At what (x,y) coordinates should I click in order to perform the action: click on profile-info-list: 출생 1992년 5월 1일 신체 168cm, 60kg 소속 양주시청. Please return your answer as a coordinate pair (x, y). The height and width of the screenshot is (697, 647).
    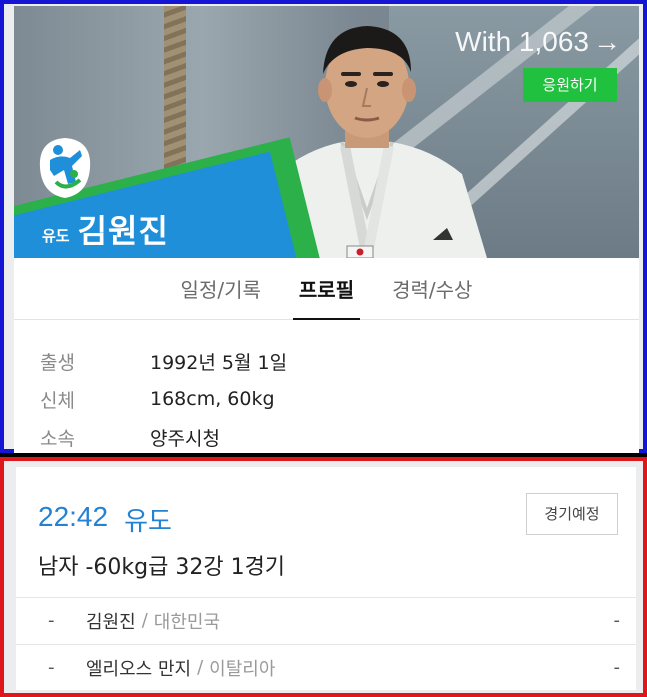
    Looking at the image, I should click on (330, 399).